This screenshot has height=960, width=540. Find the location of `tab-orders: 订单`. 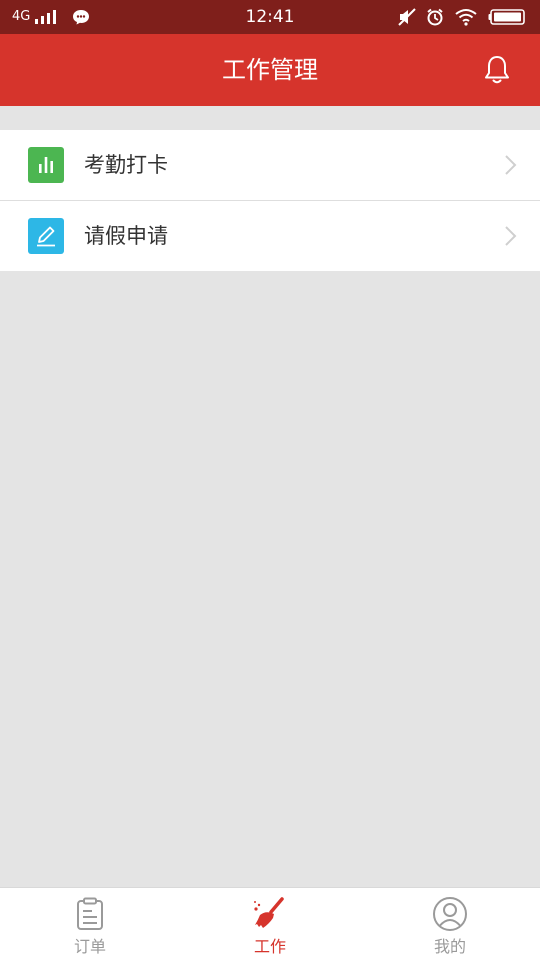

tab-orders: 订单 is located at coordinates (90, 924).